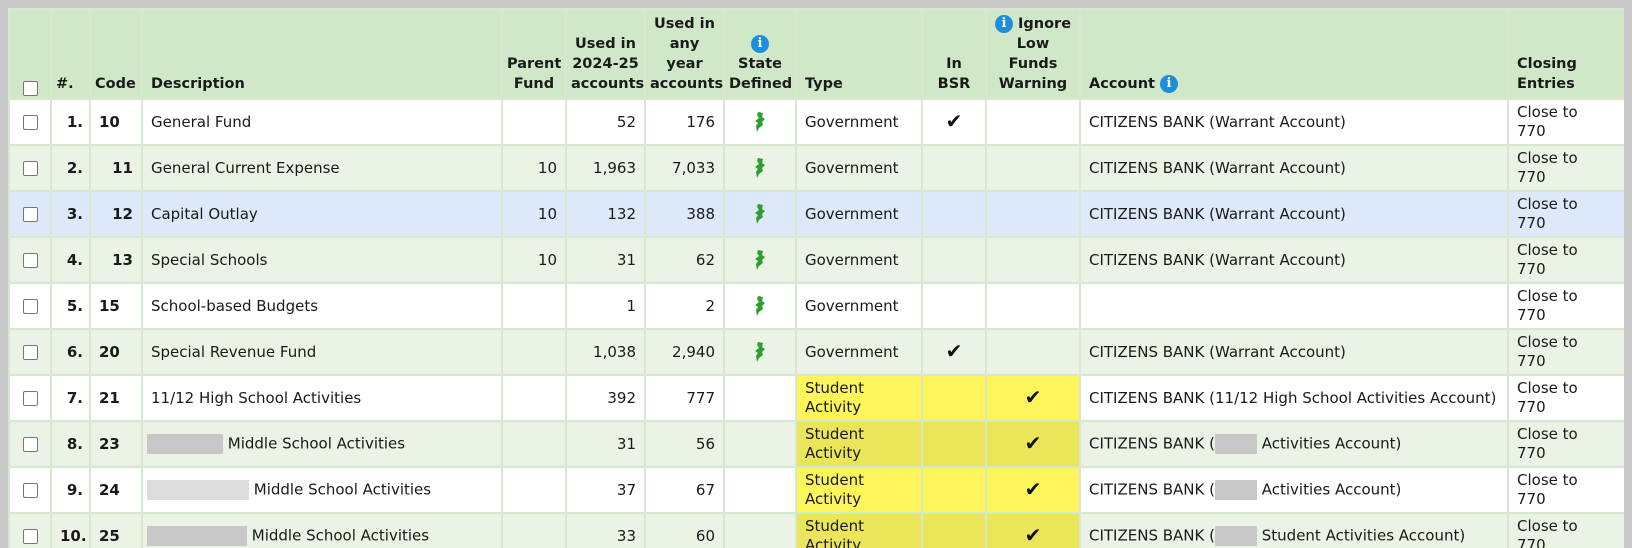 The width and height of the screenshot is (1632, 548). I want to click on used-any-year: 777, so click(684, 398).